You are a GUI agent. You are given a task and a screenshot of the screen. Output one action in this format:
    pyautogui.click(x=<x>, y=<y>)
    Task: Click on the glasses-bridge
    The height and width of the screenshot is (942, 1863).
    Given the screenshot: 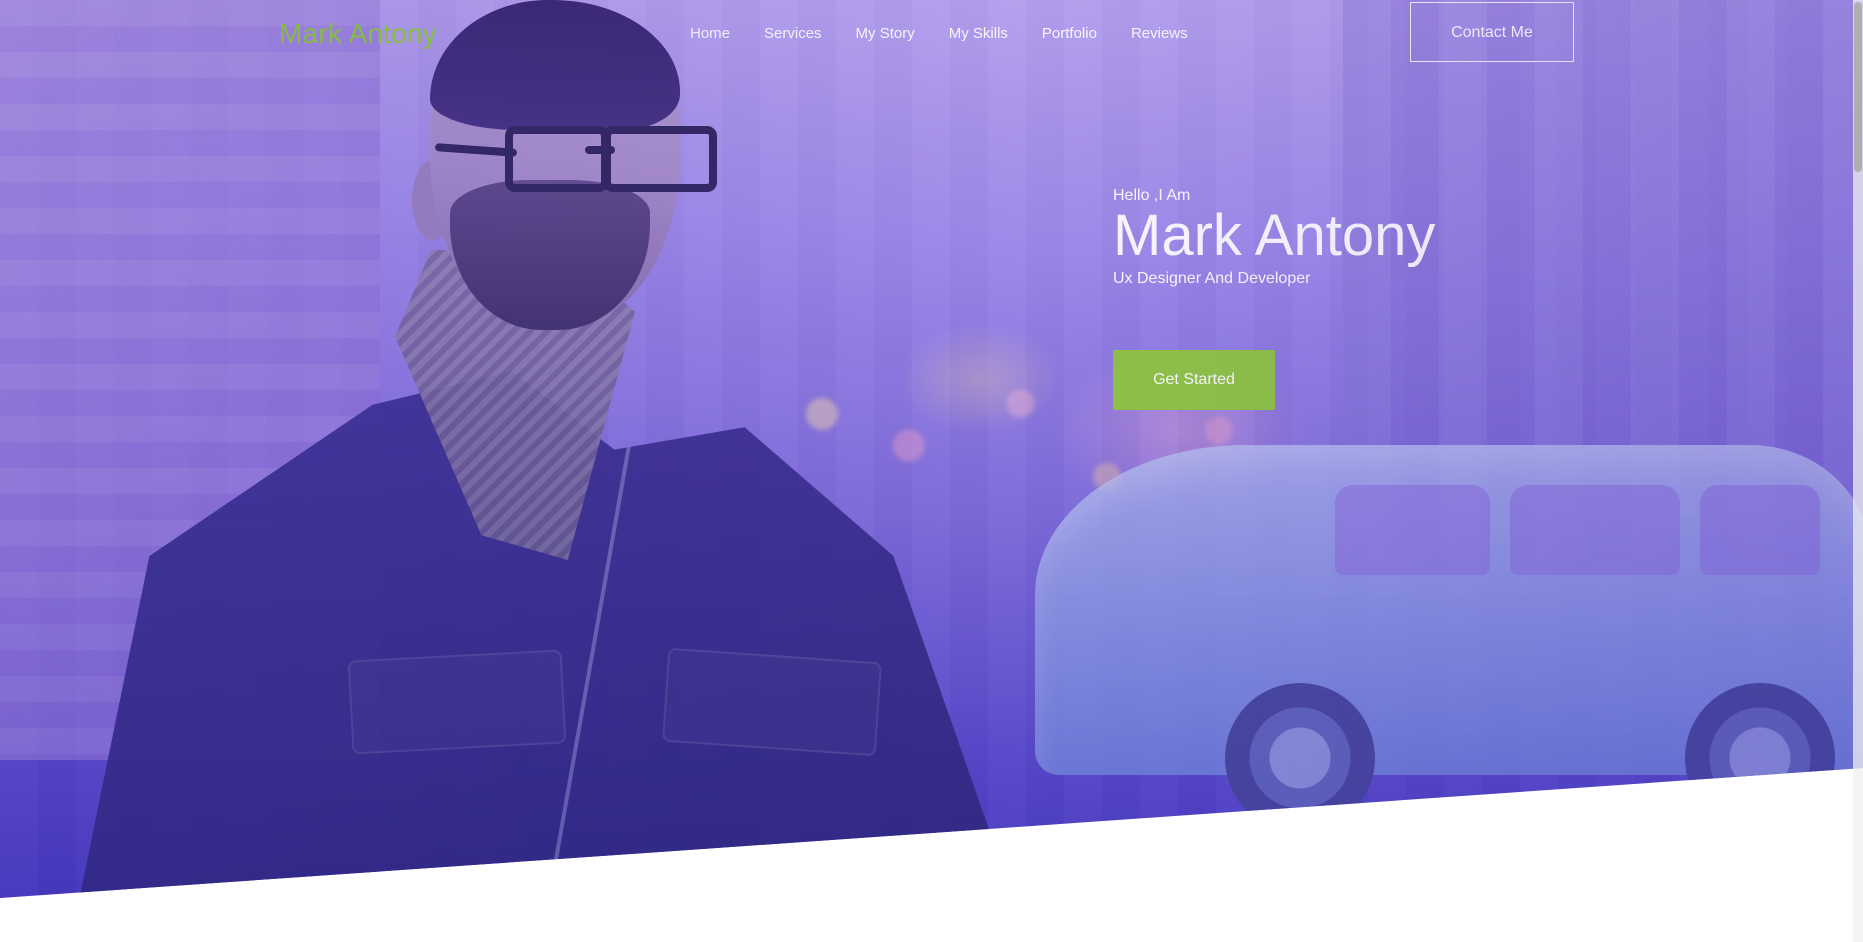 What is the action you would take?
    pyautogui.click(x=600, y=150)
    